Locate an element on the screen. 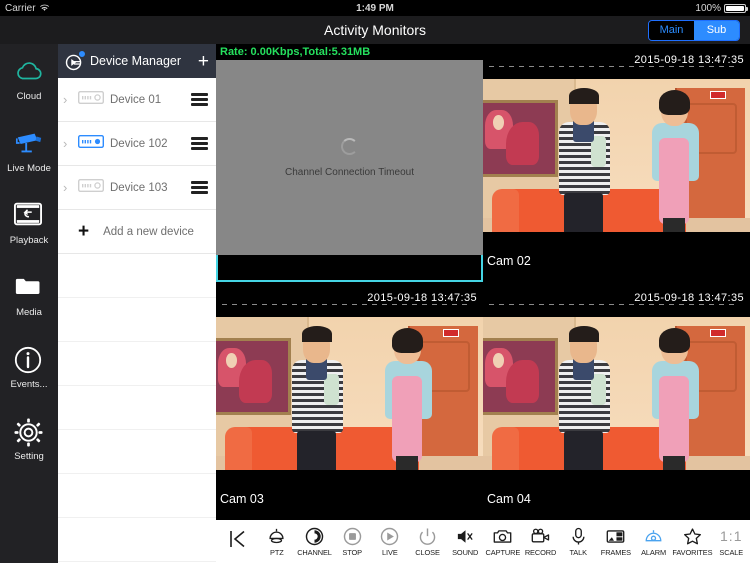  toolbar-button-talk: TALK is located at coordinates (578, 541).